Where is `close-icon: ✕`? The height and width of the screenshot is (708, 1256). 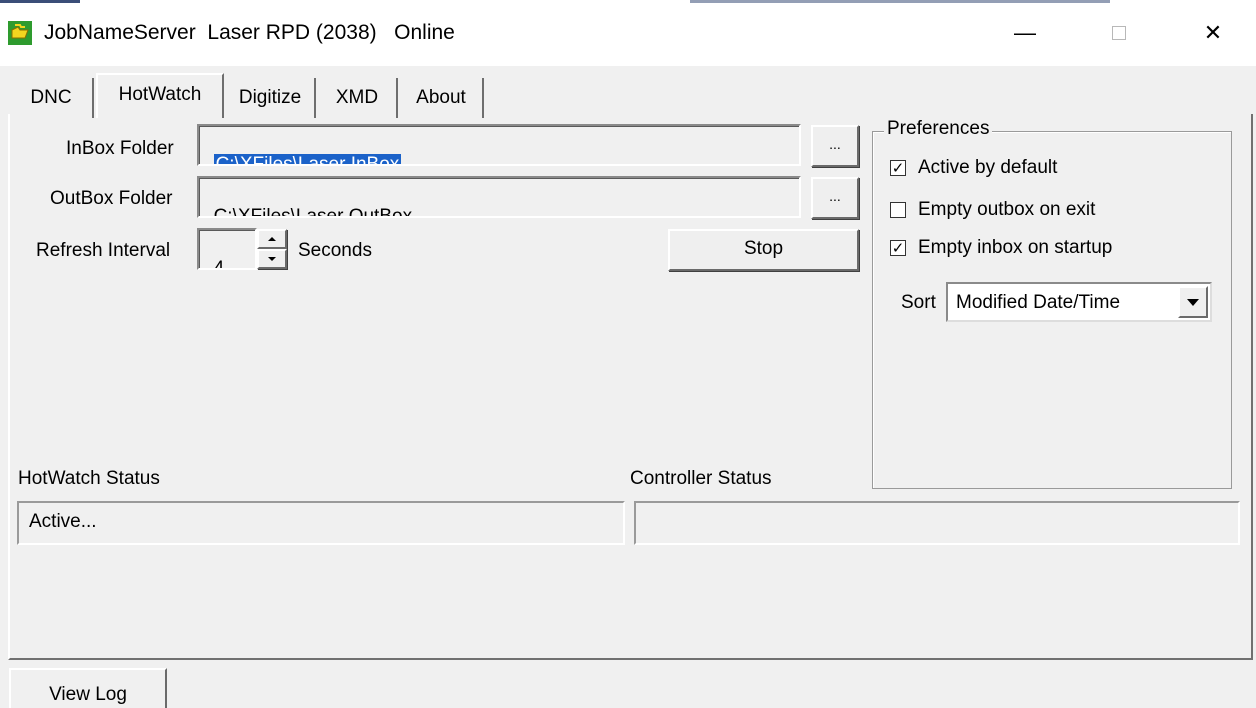 close-icon: ✕ is located at coordinates (1213, 32).